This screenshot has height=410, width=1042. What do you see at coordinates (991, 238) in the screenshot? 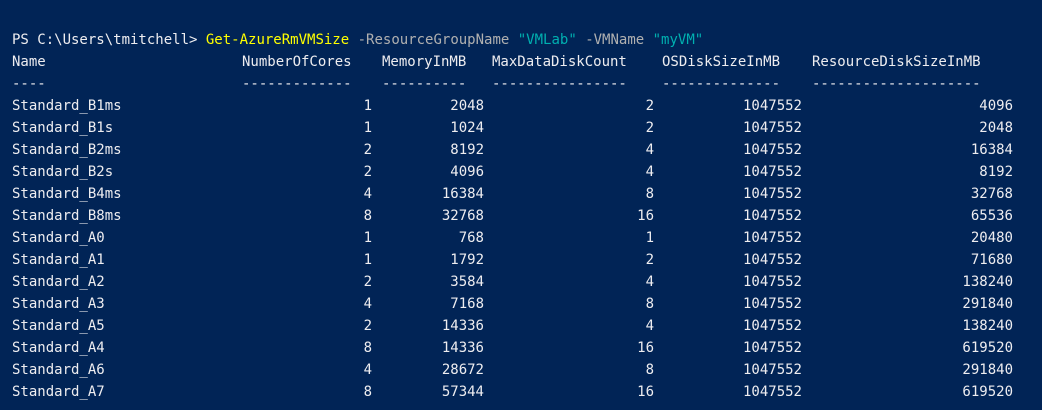
I see `cell-resource-disk: 20480` at bounding box center [991, 238].